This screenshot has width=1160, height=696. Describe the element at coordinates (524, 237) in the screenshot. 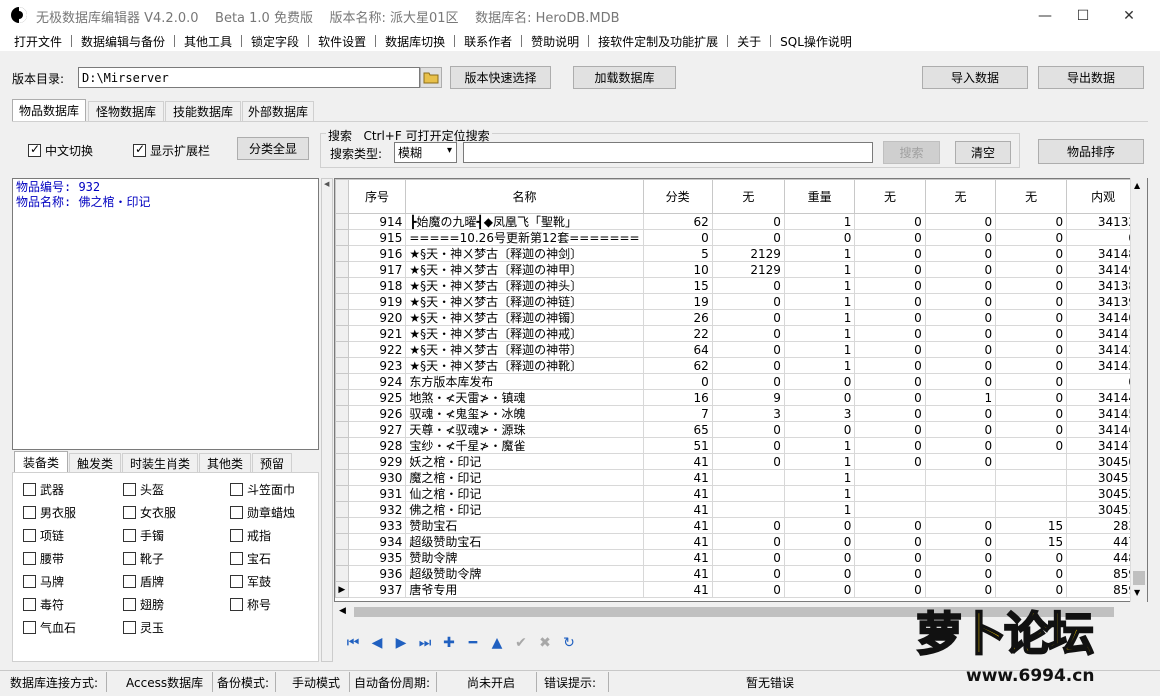

I see `table-cell: =====10.26号更新第12套=======` at that location.